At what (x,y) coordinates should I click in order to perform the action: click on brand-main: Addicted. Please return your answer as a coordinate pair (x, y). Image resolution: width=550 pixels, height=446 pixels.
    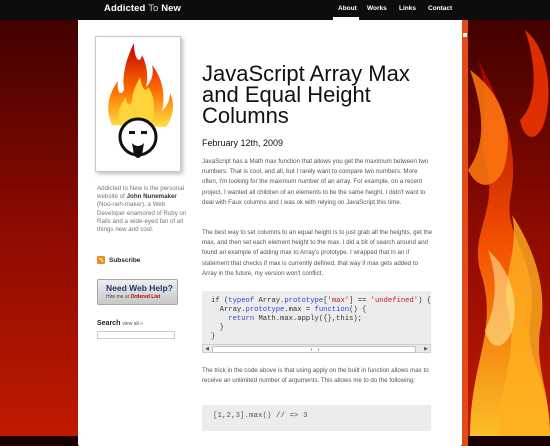
    Looking at the image, I should click on (125, 8).